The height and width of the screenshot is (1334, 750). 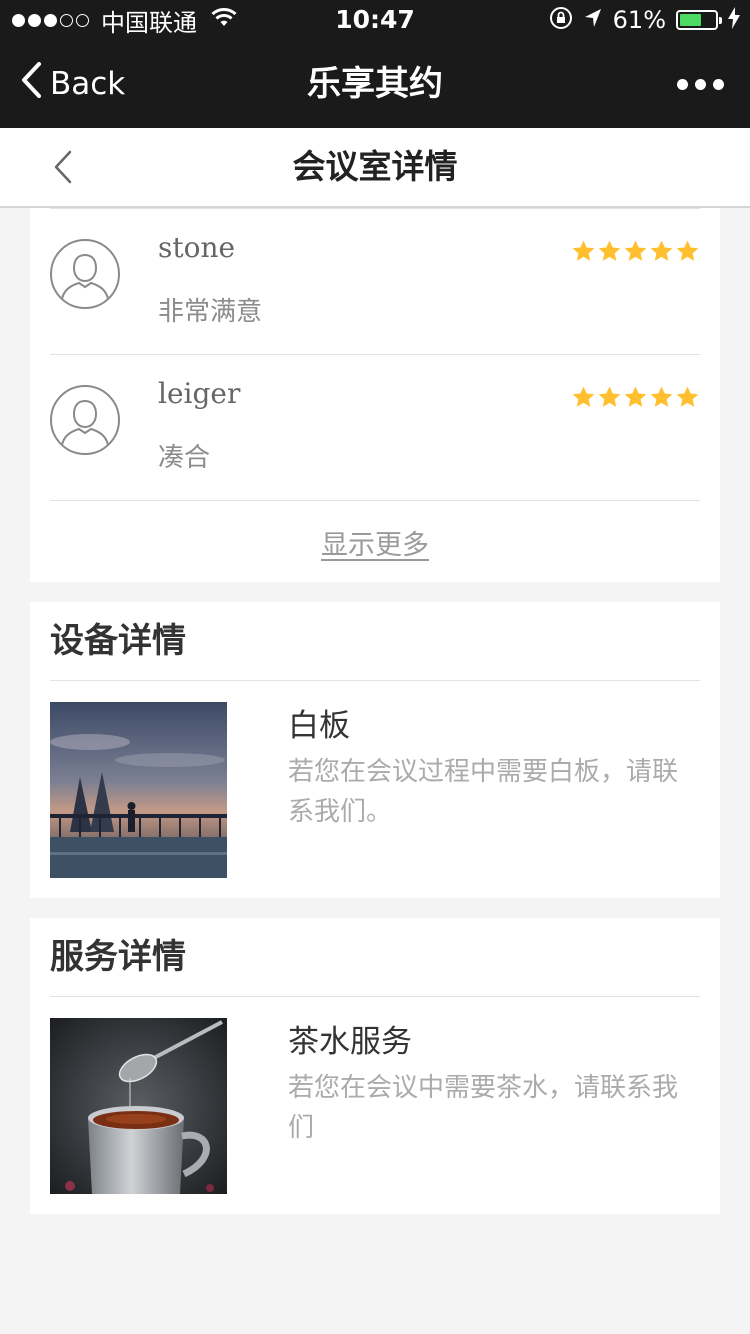 I want to click on show-more-row: 显示更多, so click(x=375, y=541).